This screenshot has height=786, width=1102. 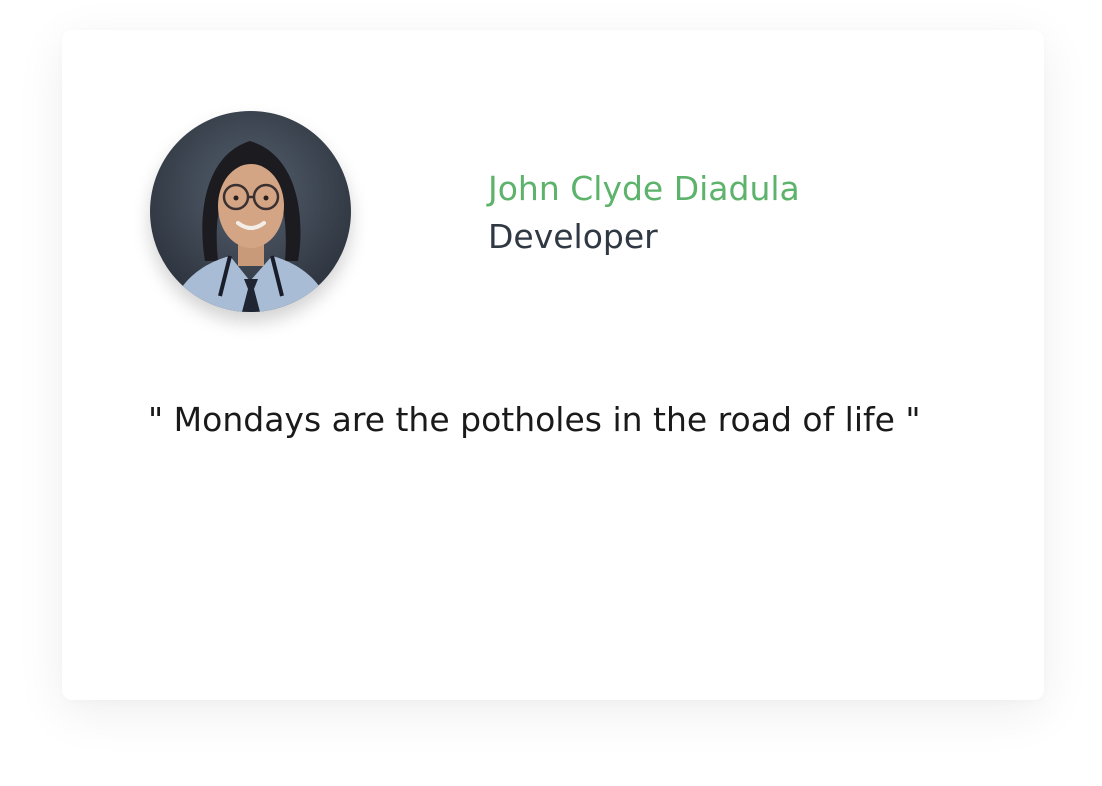 I want to click on profile-name: John Clyde Diadula, so click(x=644, y=188).